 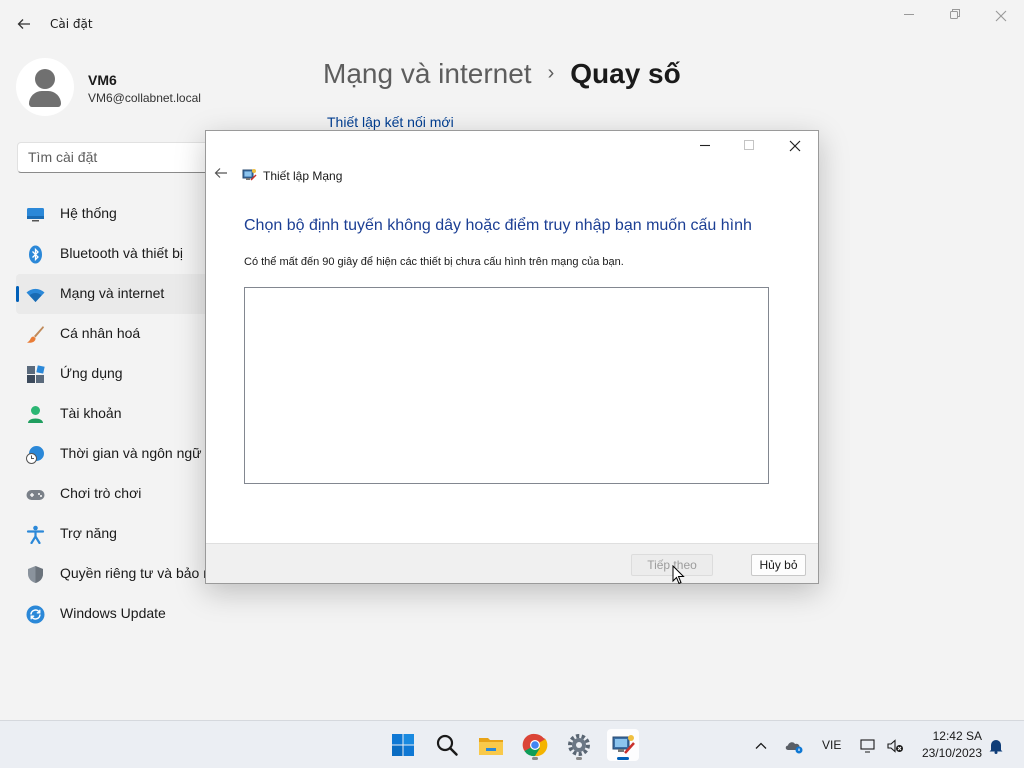 What do you see at coordinates (623, 745) in the screenshot?
I see `taskbar-network-setup` at bounding box center [623, 745].